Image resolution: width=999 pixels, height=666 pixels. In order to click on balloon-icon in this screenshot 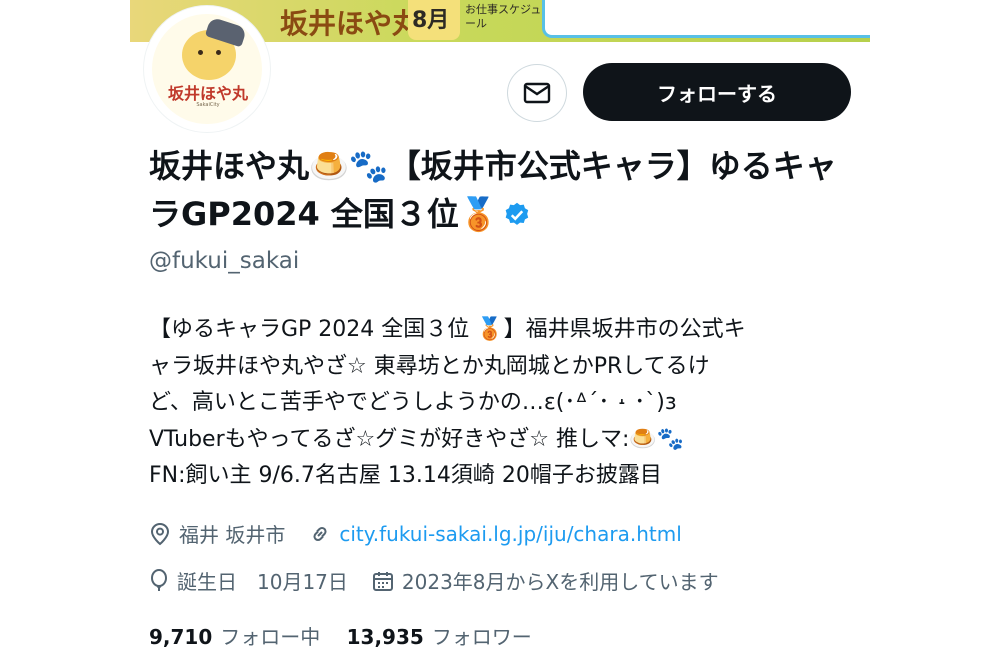, I will do `click(159, 579)`.